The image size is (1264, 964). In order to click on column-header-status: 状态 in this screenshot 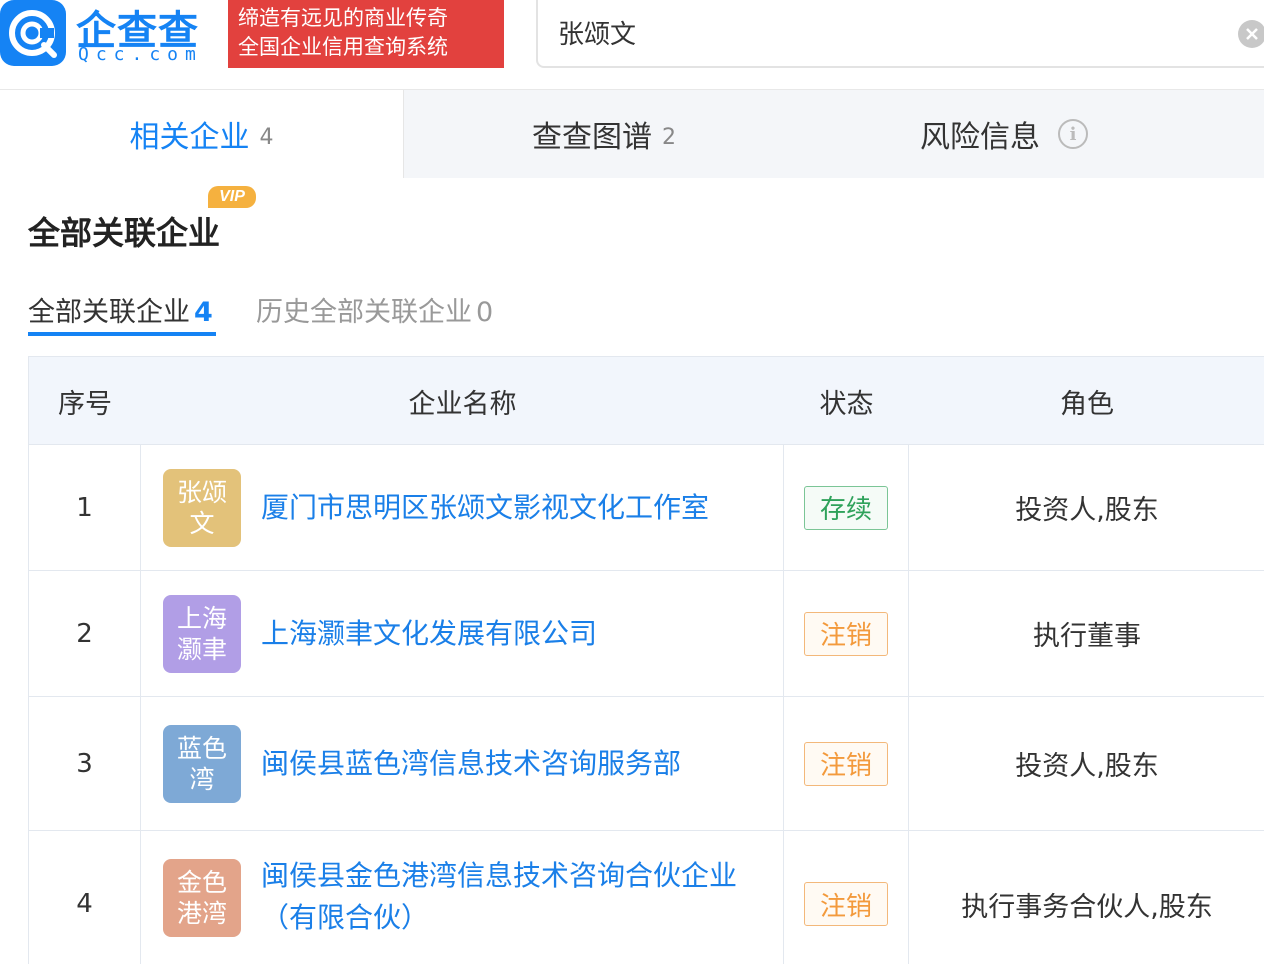, I will do `click(846, 404)`.